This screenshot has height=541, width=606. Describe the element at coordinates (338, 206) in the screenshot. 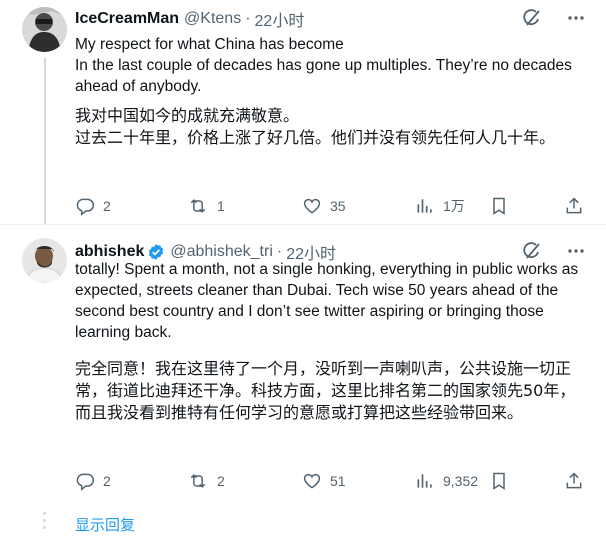

I see `like-count: 35` at that location.